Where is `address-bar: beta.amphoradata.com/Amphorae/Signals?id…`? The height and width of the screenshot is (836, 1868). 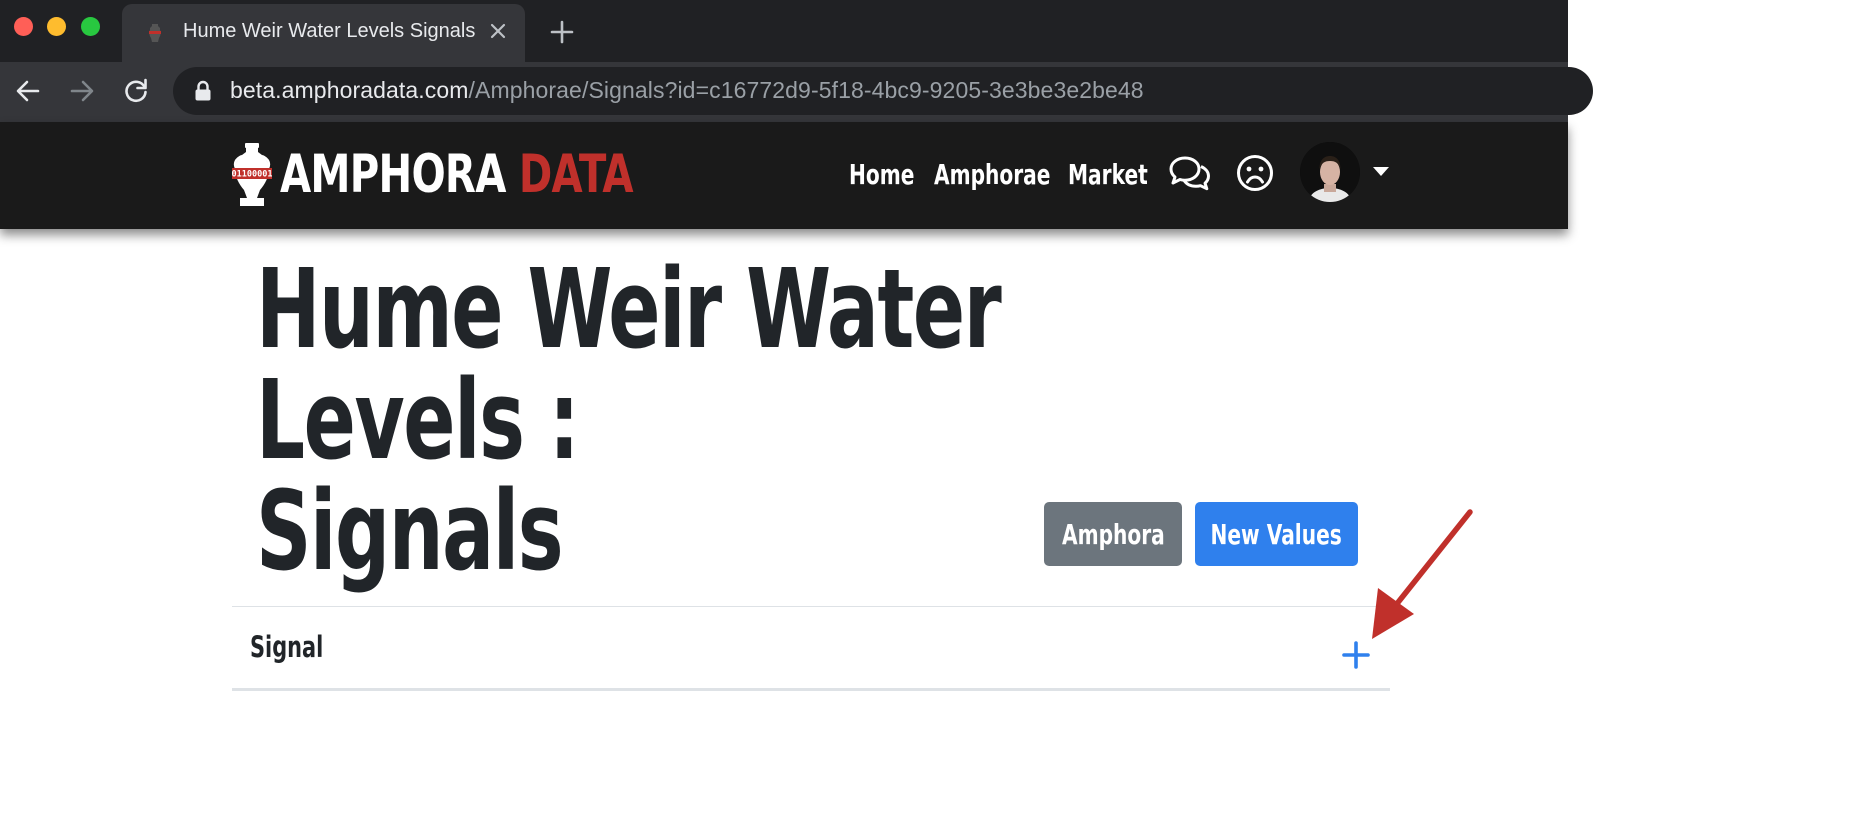
address-bar: beta.amphoradata.com/Amphorae/Signals?id… is located at coordinates (883, 91).